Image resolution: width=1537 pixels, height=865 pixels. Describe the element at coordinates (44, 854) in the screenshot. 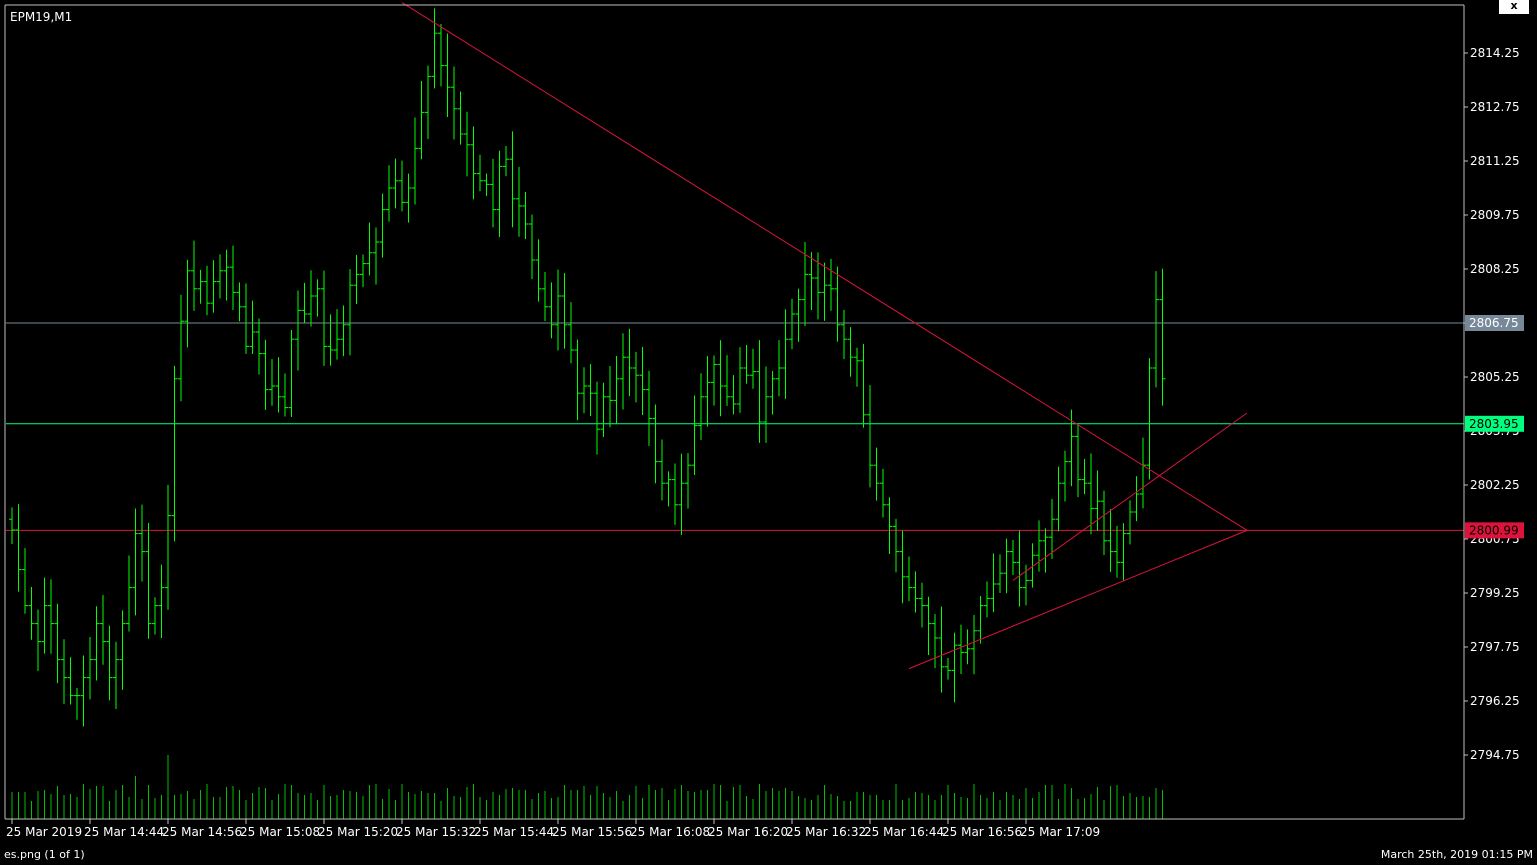

I see `status-filename: es.png (1 of 1)` at that location.